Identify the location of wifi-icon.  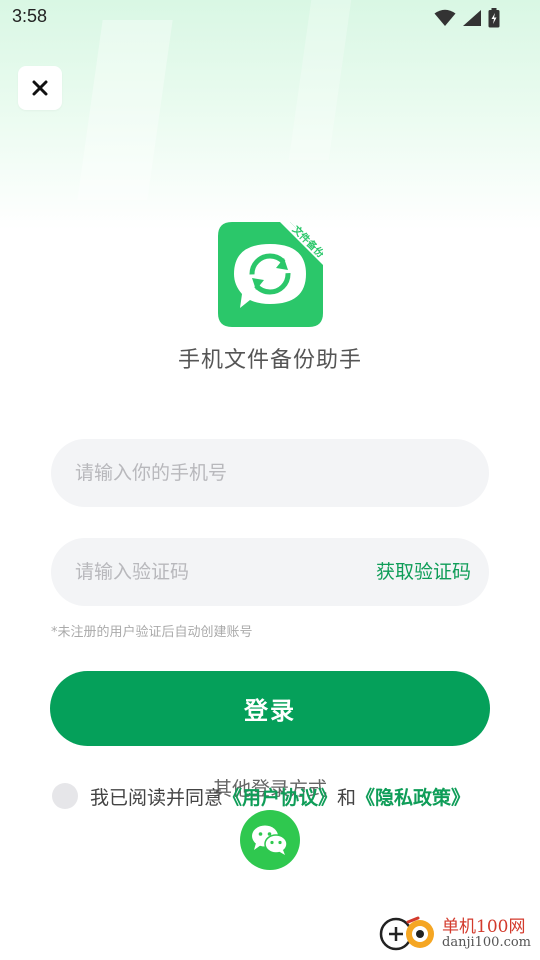
(445, 17).